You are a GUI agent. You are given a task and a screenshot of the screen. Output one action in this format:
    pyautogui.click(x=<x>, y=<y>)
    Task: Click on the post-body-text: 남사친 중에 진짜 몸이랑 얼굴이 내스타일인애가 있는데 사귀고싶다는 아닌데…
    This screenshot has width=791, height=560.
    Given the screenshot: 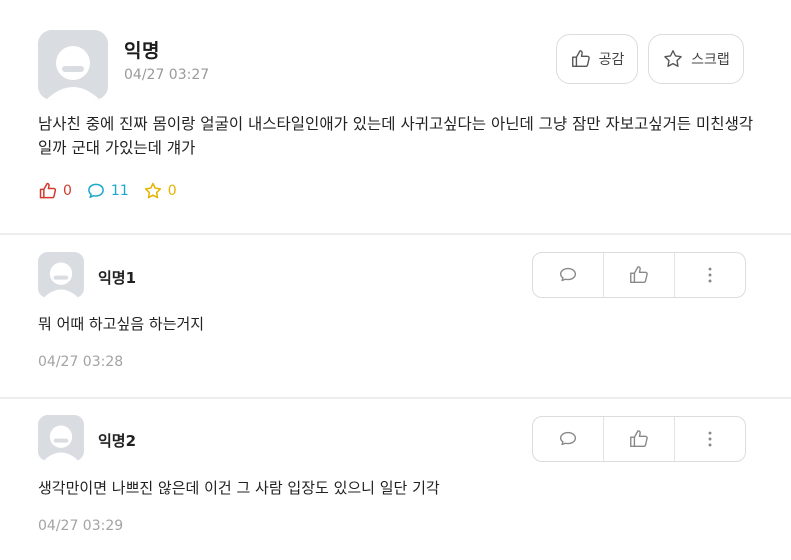 What is the action you would take?
    pyautogui.click(x=396, y=136)
    